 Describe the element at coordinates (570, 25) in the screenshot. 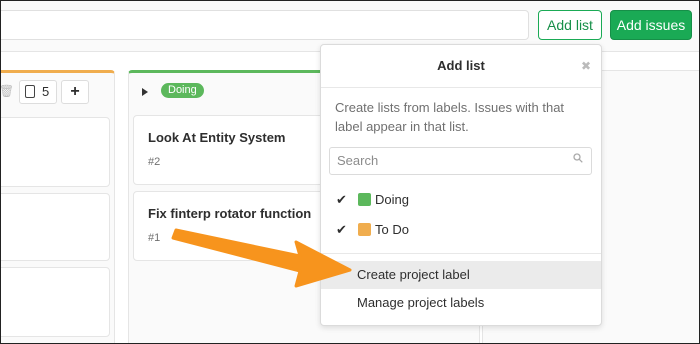

I see `add-list-button: Add list` at that location.